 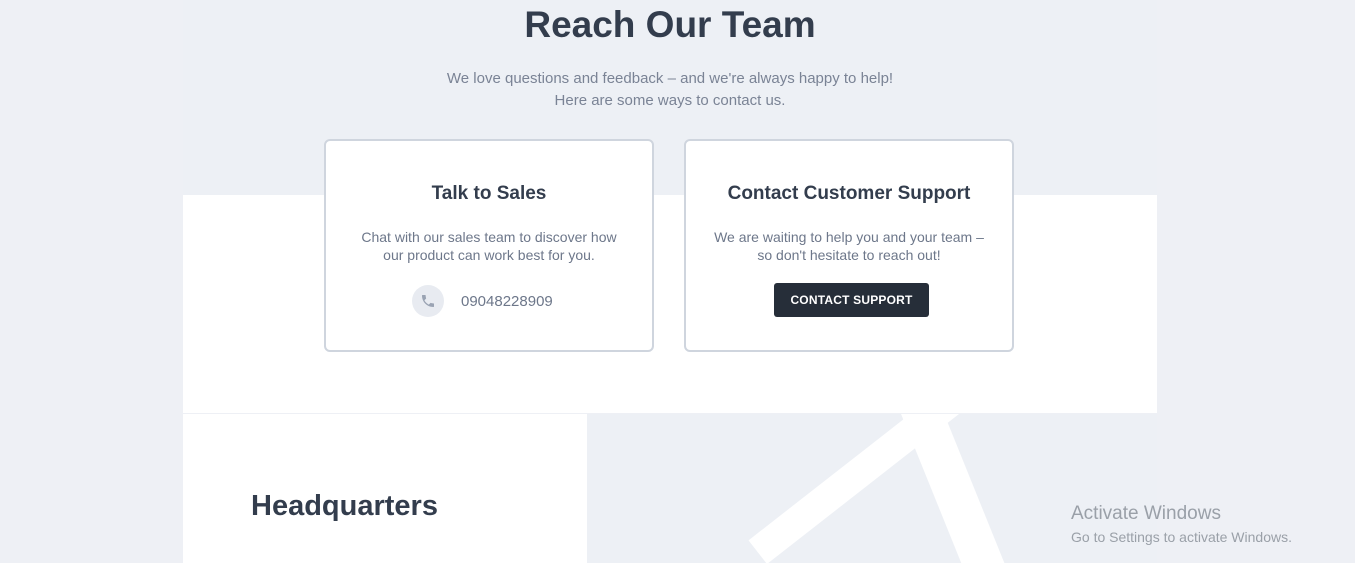 I want to click on outer-background-right, so click(x=1256, y=281).